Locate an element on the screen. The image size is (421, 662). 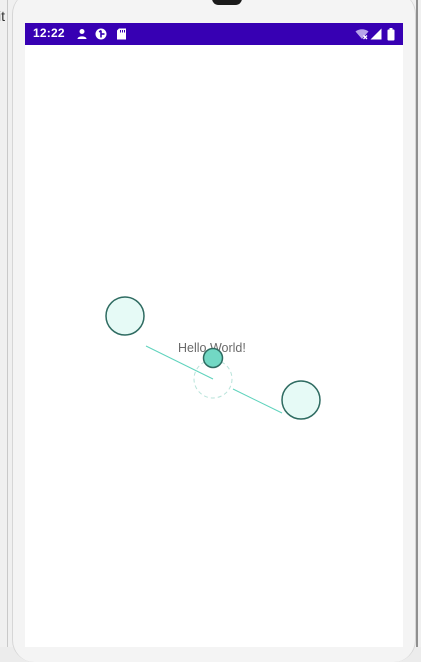
person-icon is located at coordinates (82, 34).